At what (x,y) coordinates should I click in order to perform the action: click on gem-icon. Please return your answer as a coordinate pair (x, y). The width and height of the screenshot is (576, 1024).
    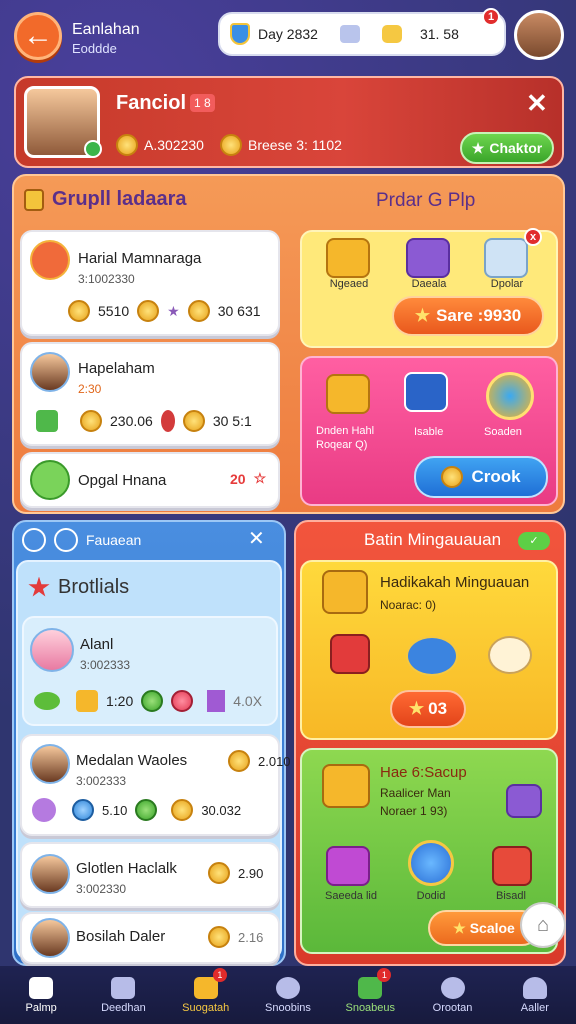
    Looking at the image, I should click on (524, 801).